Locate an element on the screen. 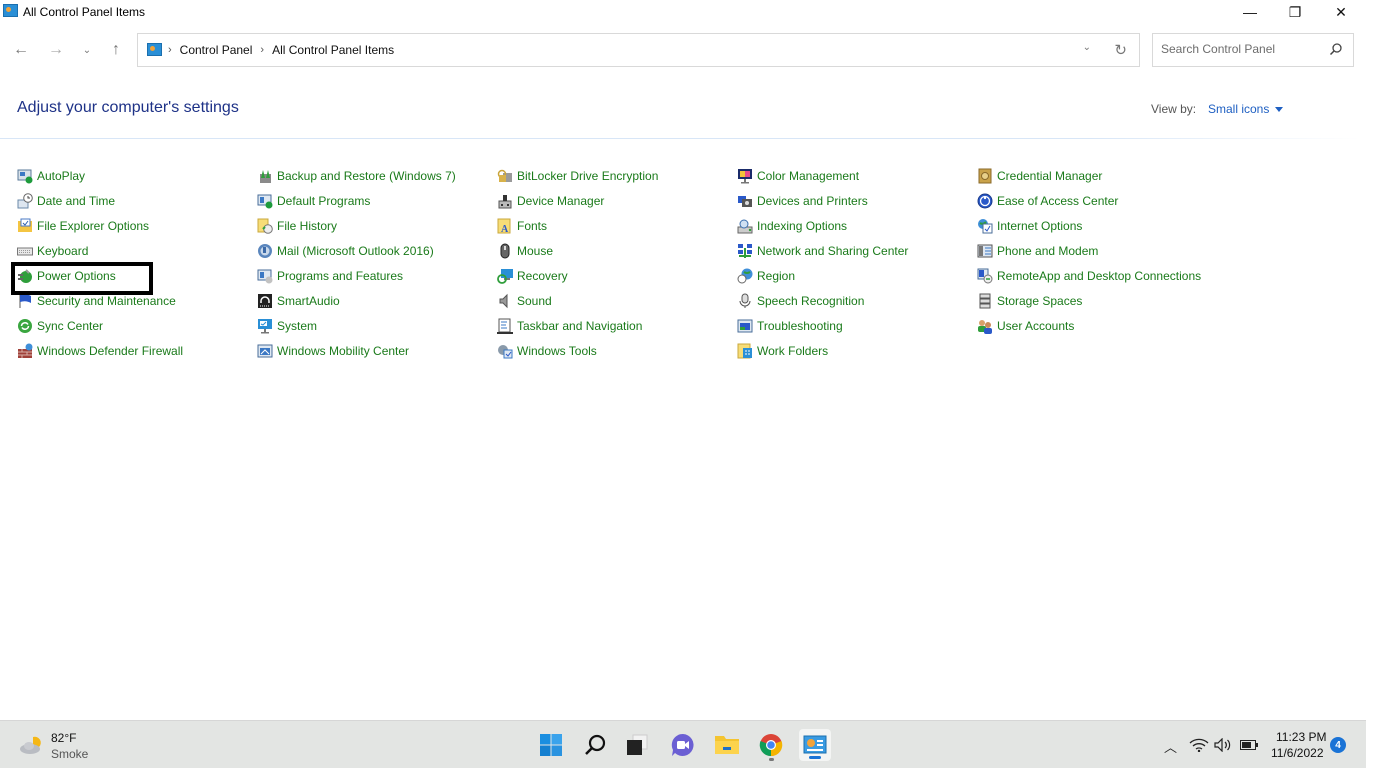  remoteapp-icon is located at coordinates (985, 276).